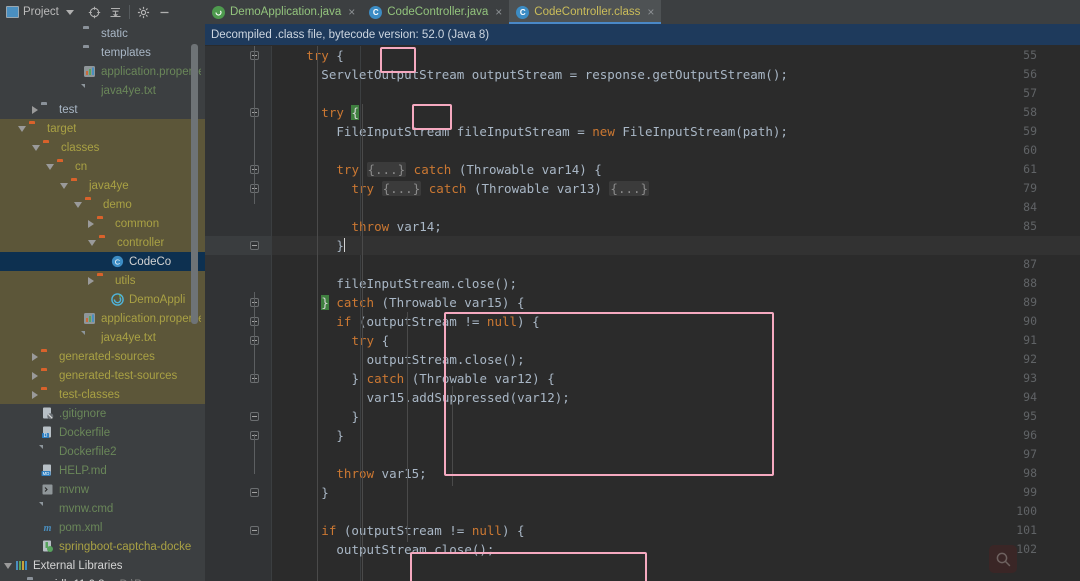 The height and width of the screenshot is (581, 1080). Describe the element at coordinates (22, 565) in the screenshot. I see `libraries-icon` at that location.